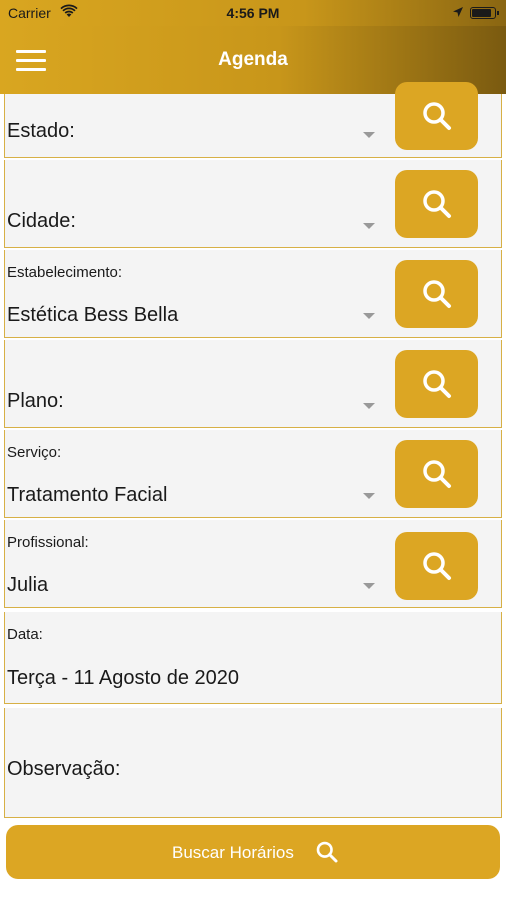  Describe the element at coordinates (253, 763) in the screenshot. I see `observacao-field: Observação:` at that location.